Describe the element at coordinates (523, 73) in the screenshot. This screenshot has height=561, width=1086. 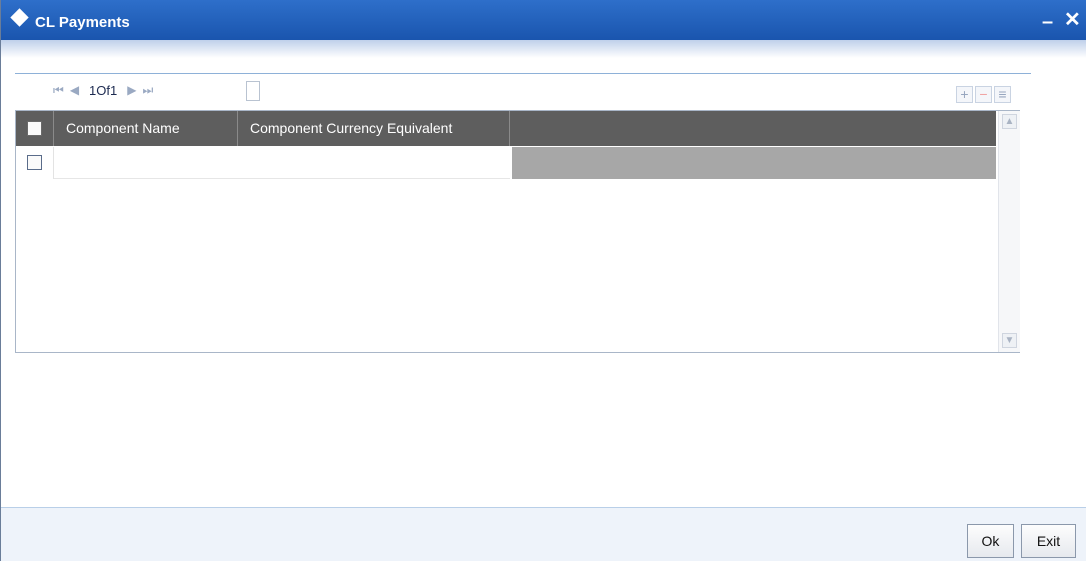
I see `grid-top-divider` at that location.